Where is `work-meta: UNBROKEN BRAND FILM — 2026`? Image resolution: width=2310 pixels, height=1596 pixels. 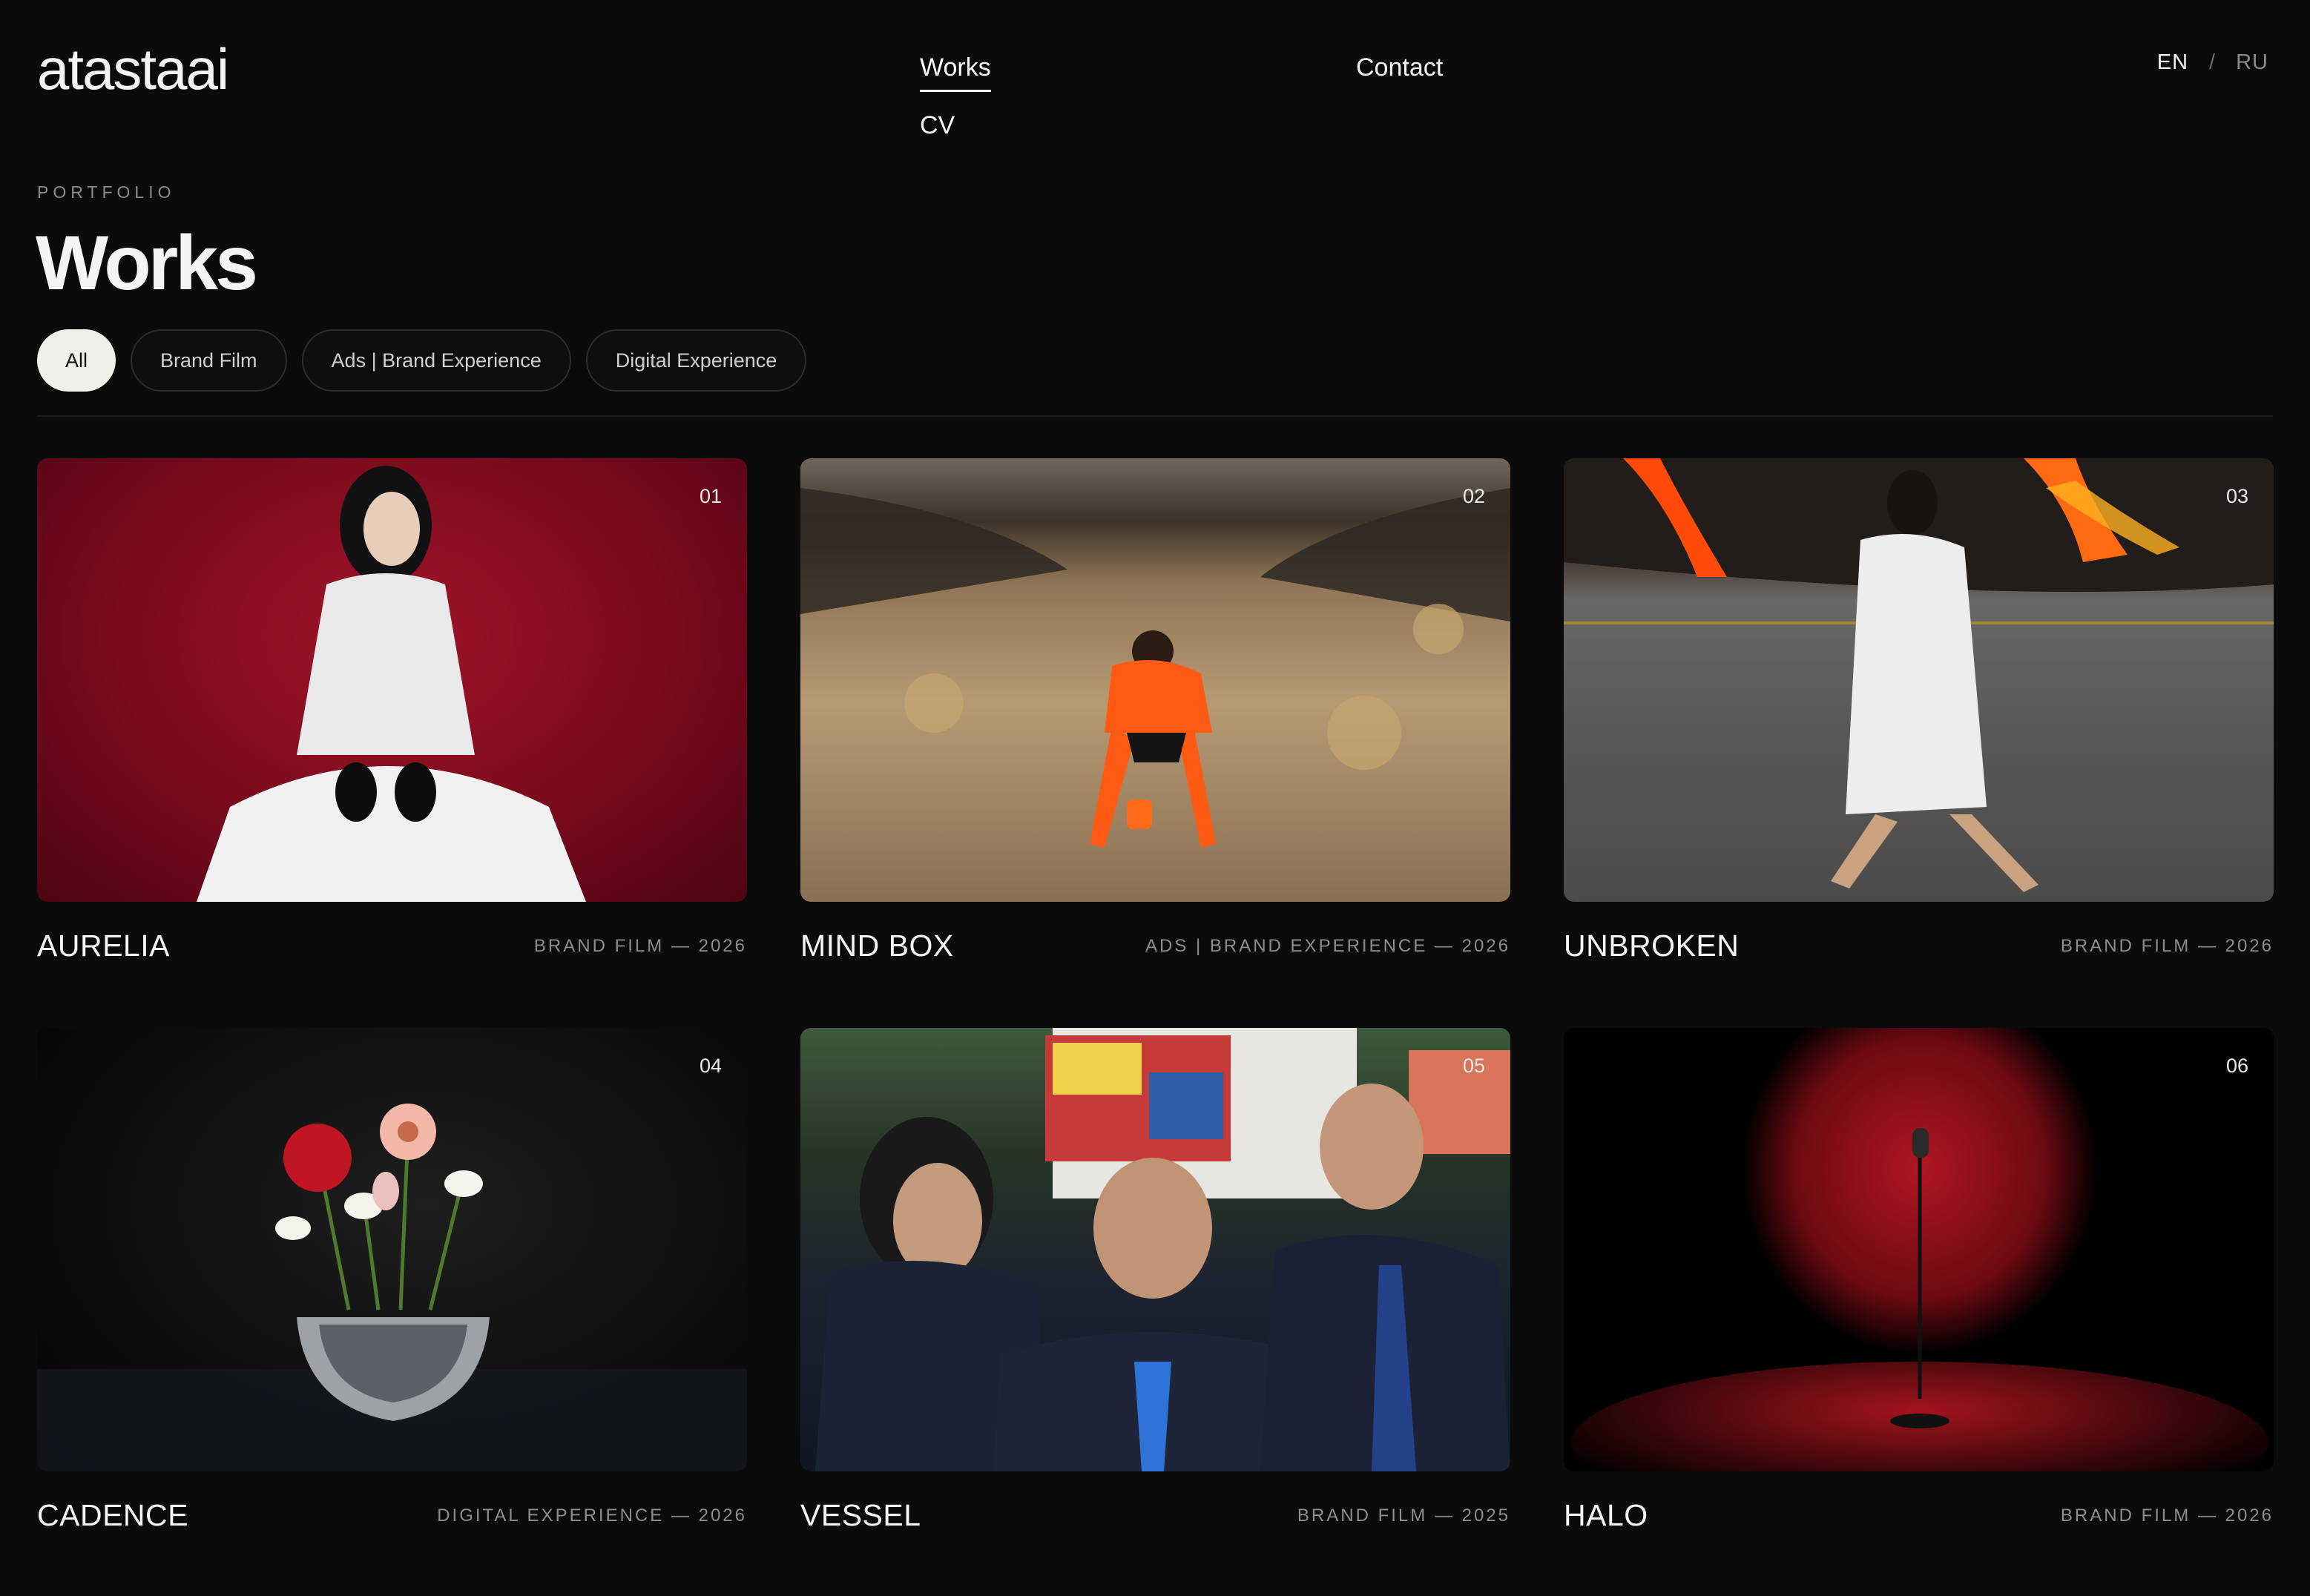
work-meta: UNBROKEN BRAND FILM — 2026 is located at coordinates (1919, 946).